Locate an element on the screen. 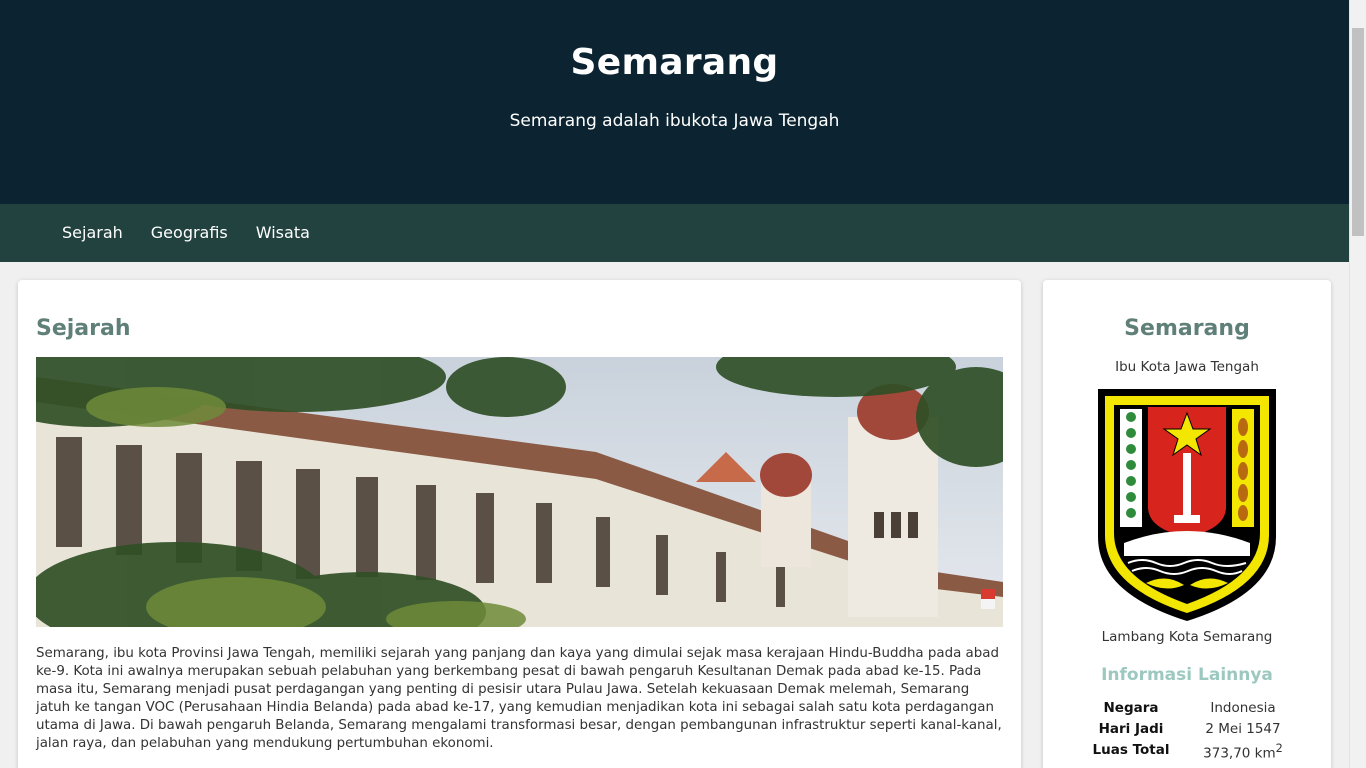 The height and width of the screenshot is (768, 1366). section-heading: Sejarah is located at coordinates (83, 328).